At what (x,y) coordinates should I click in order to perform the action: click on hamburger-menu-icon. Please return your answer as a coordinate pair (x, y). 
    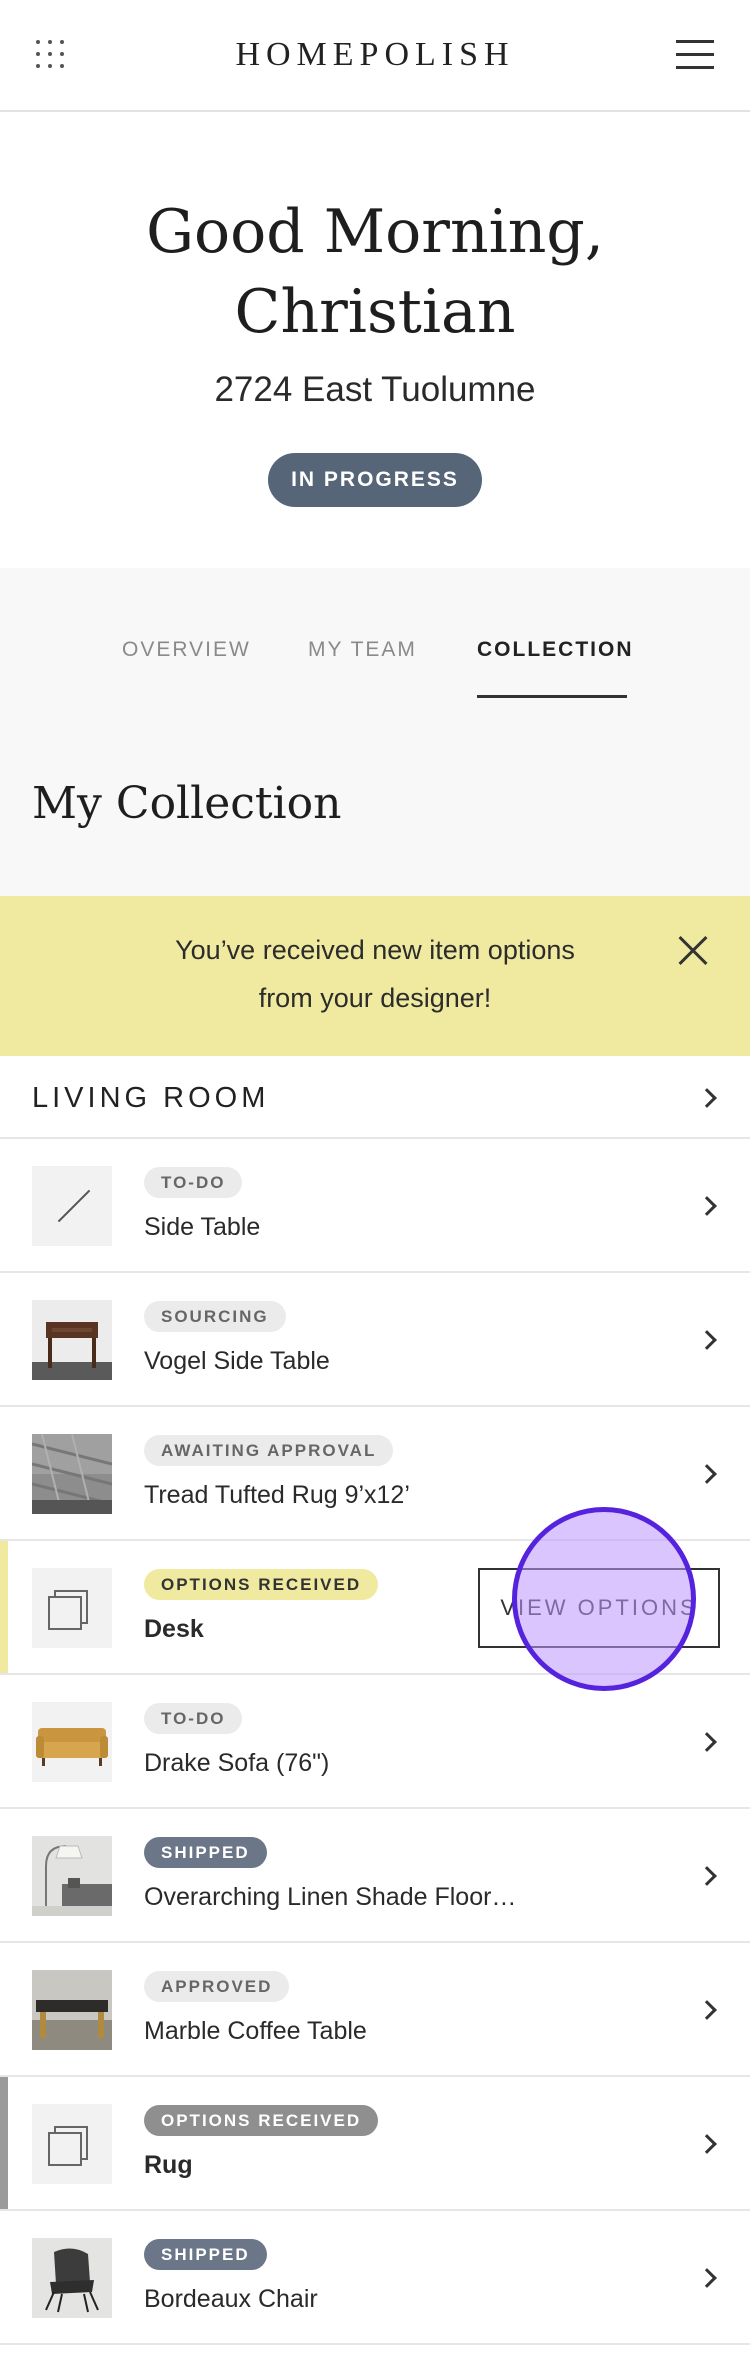
    Looking at the image, I should click on (695, 55).